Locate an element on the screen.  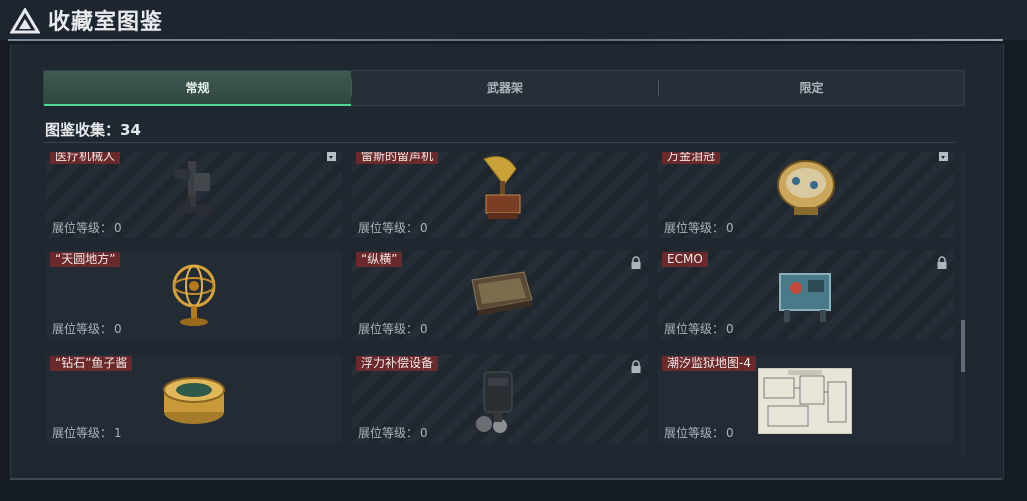
scrollbar-track is located at coordinates (963, 303).